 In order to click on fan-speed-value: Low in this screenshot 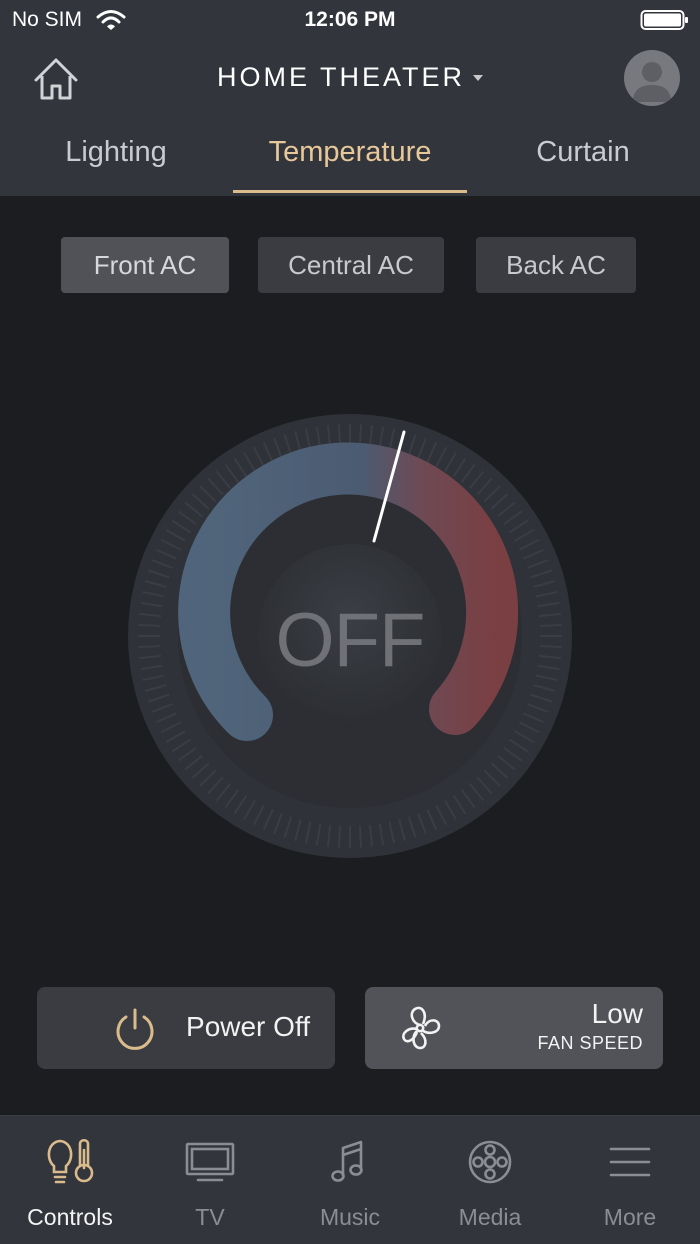, I will do `click(617, 1013)`.